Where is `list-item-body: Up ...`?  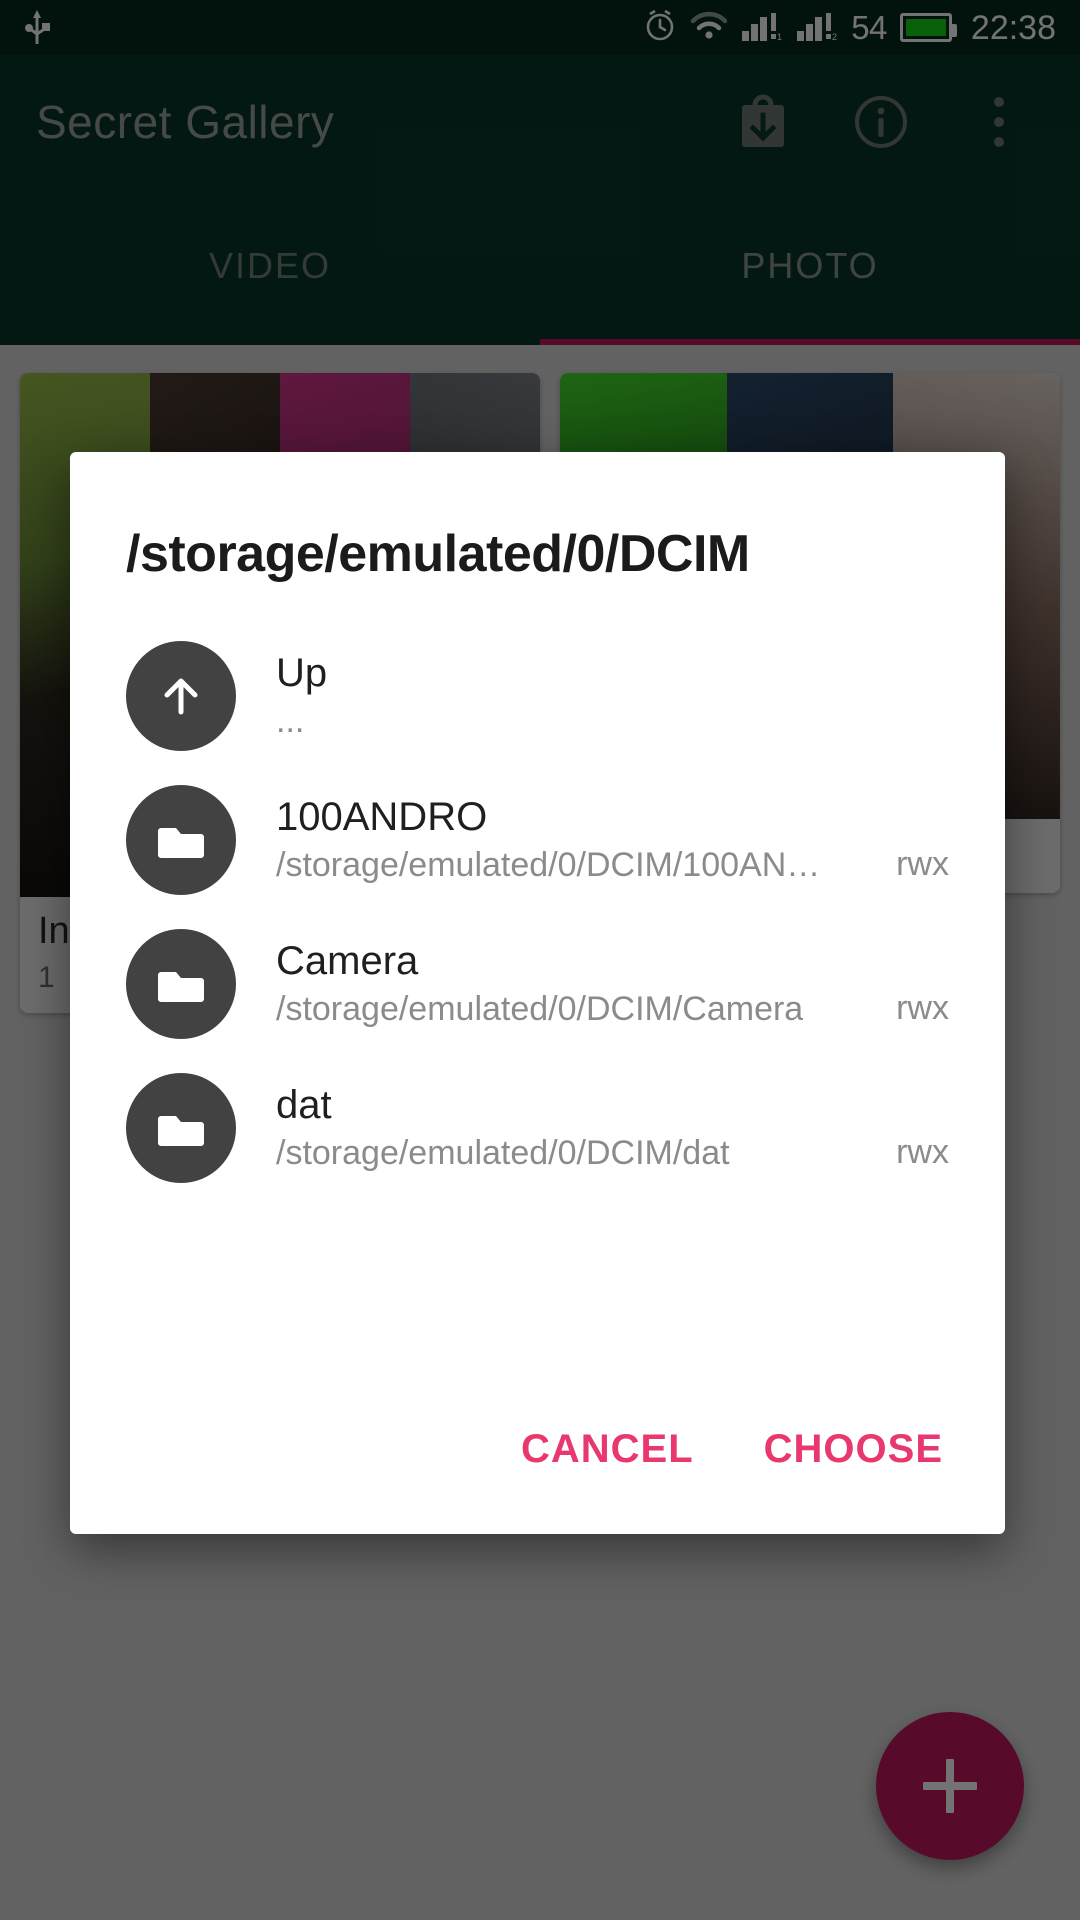
list-item-body: Up ... is located at coordinates (612, 695).